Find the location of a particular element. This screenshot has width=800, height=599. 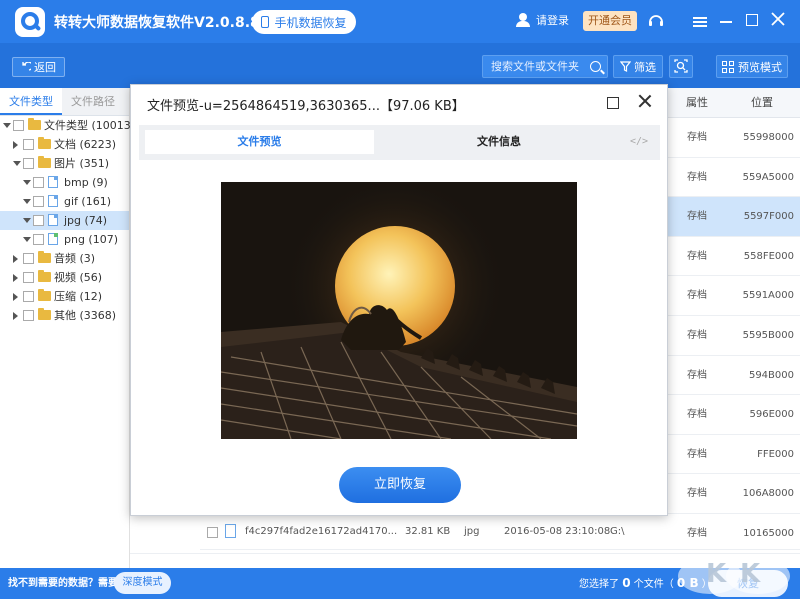

tab-file-path: 文件路径 is located at coordinates (93, 101).